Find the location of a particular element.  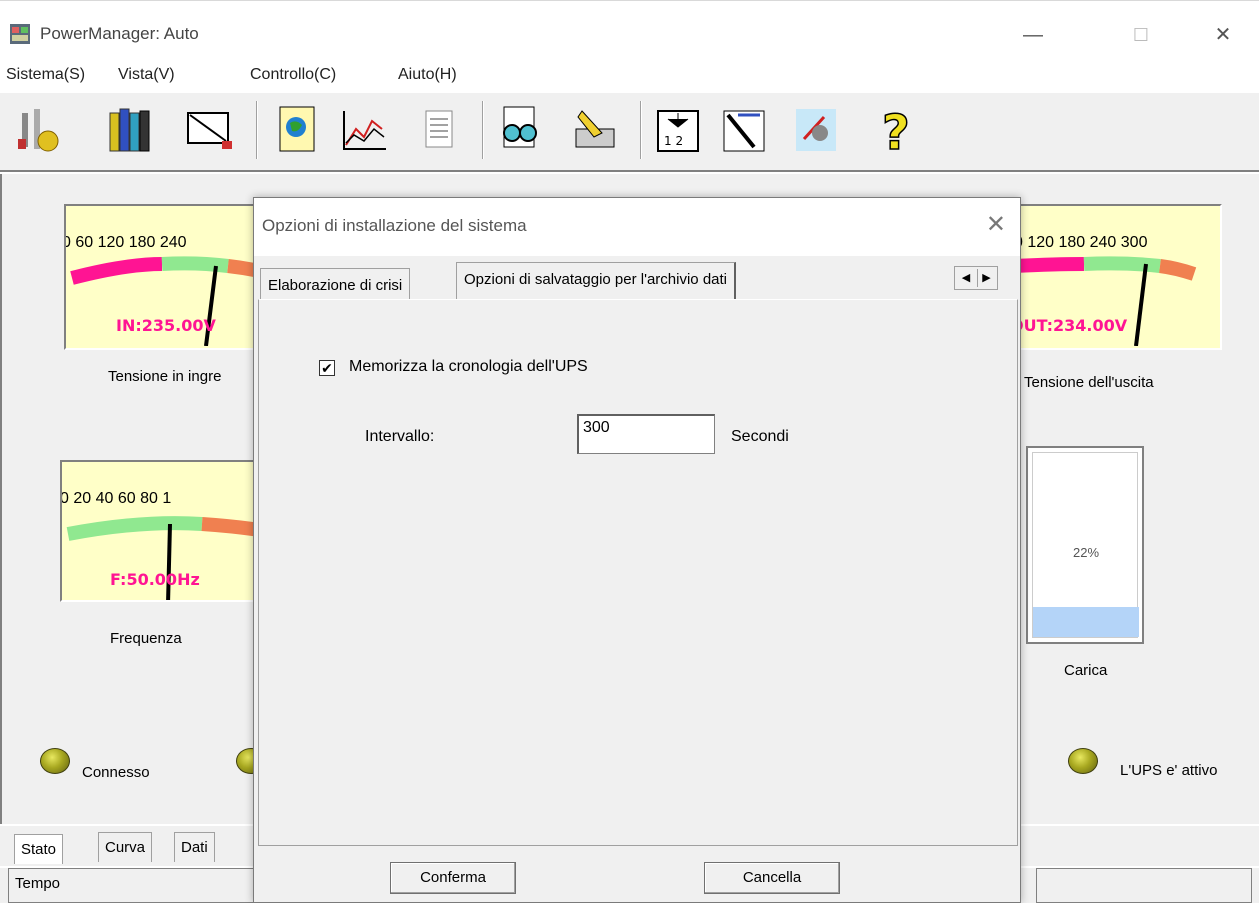

tab-crisis-processing: Elaborazione di crisi is located at coordinates (335, 285).